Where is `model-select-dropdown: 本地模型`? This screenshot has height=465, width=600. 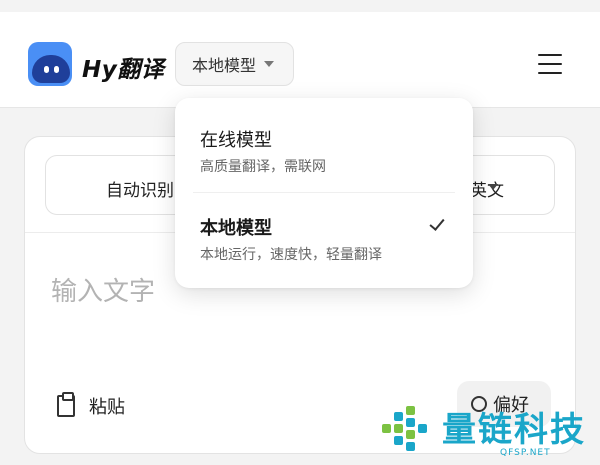 model-select-dropdown: 本地模型 is located at coordinates (234, 64).